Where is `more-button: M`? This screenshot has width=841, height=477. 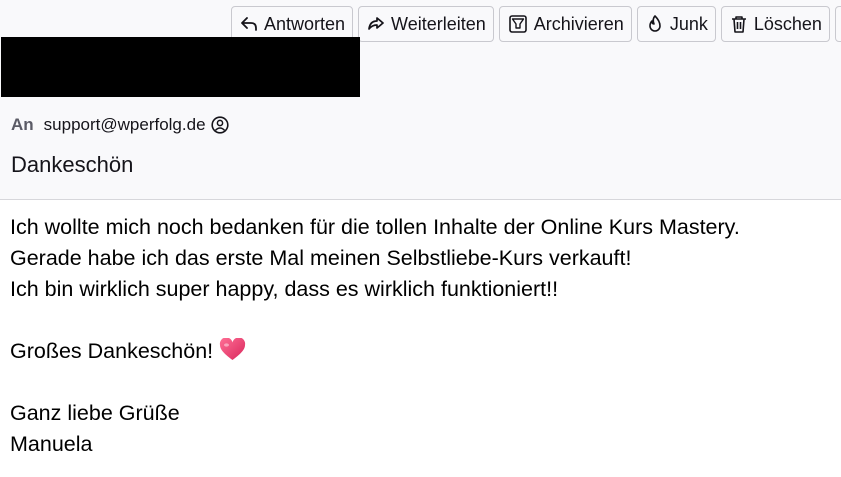
more-button: M is located at coordinates (837, 24).